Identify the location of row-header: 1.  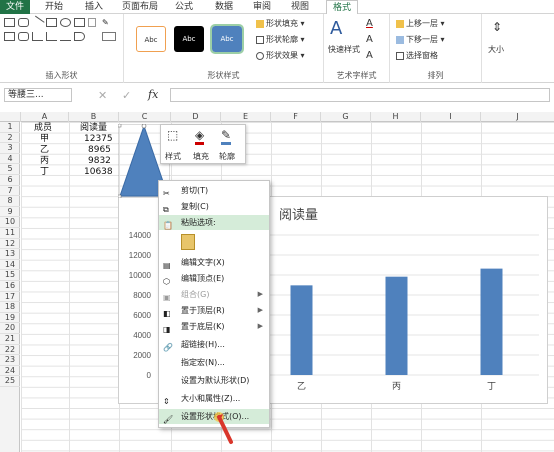
(10, 127).